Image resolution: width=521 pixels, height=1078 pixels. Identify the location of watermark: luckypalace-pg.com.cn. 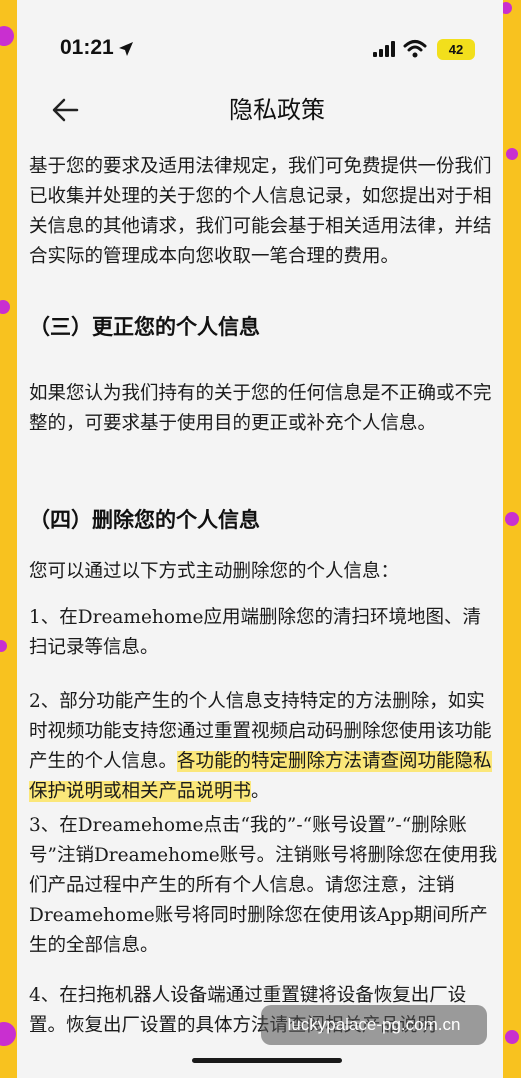
(374, 1025).